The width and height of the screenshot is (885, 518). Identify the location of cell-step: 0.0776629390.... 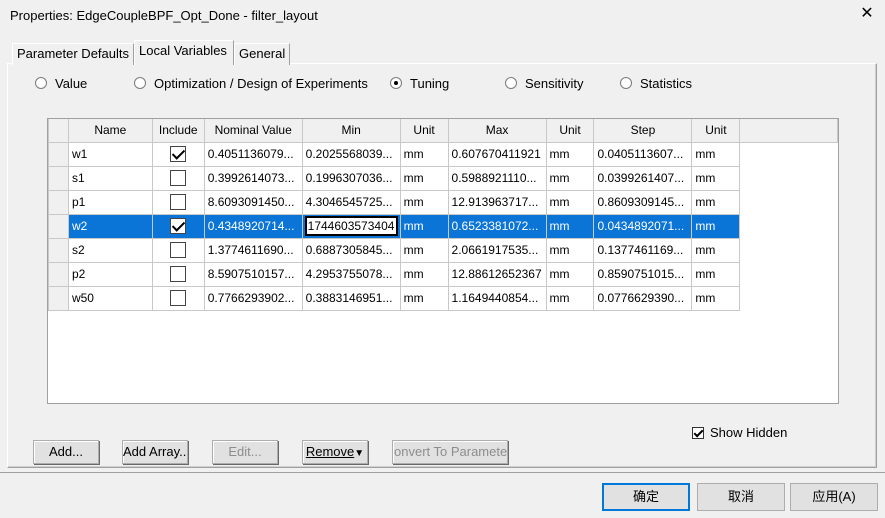
(643, 298).